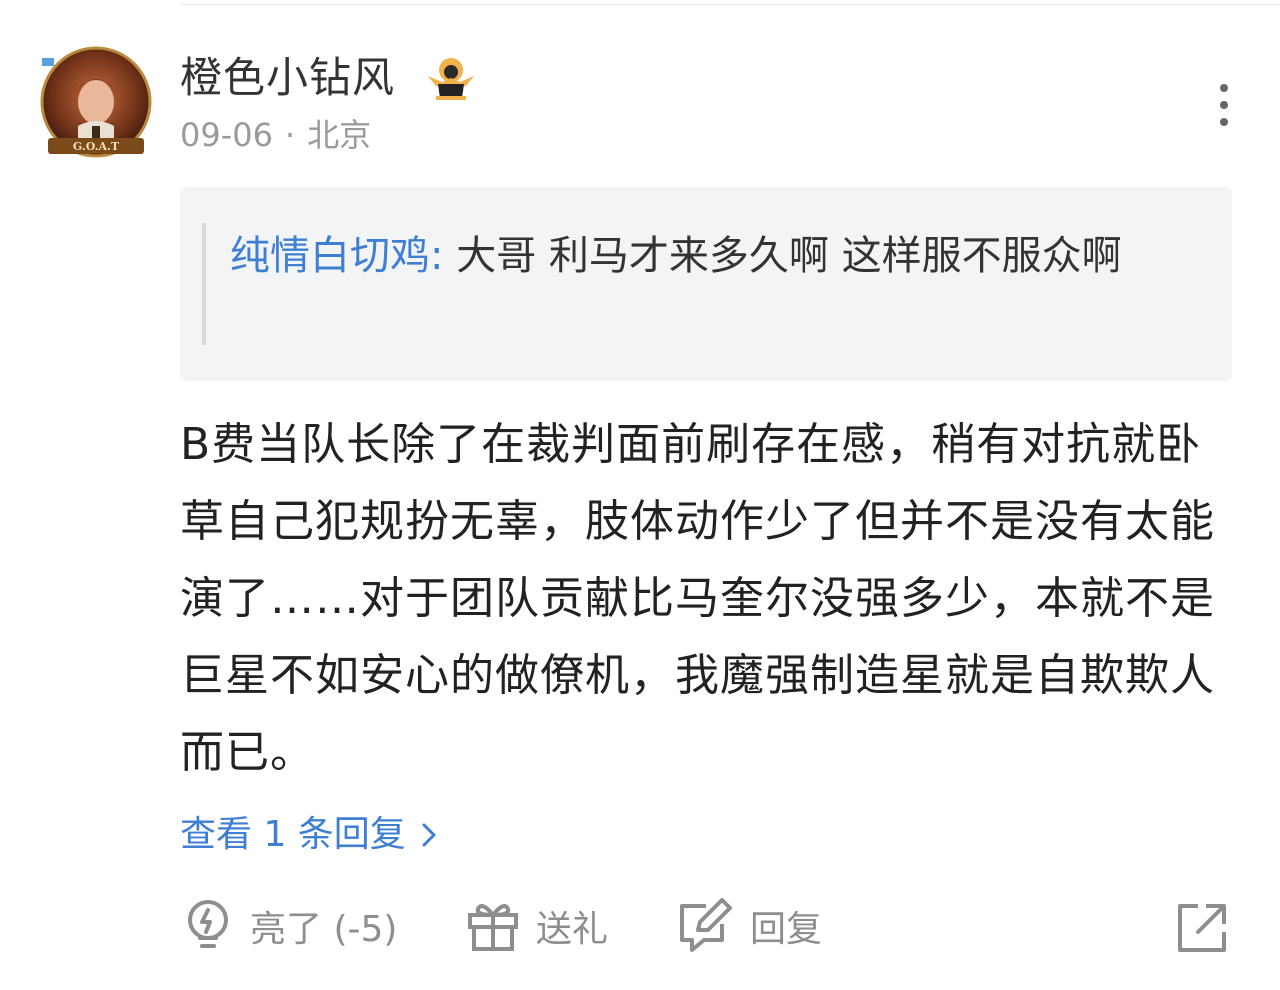 Image resolution: width=1280 pixels, height=990 pixels. Describe the element at coordinates (572, 929) in the screenshot. I see `gift-label: 送礼` at that location.